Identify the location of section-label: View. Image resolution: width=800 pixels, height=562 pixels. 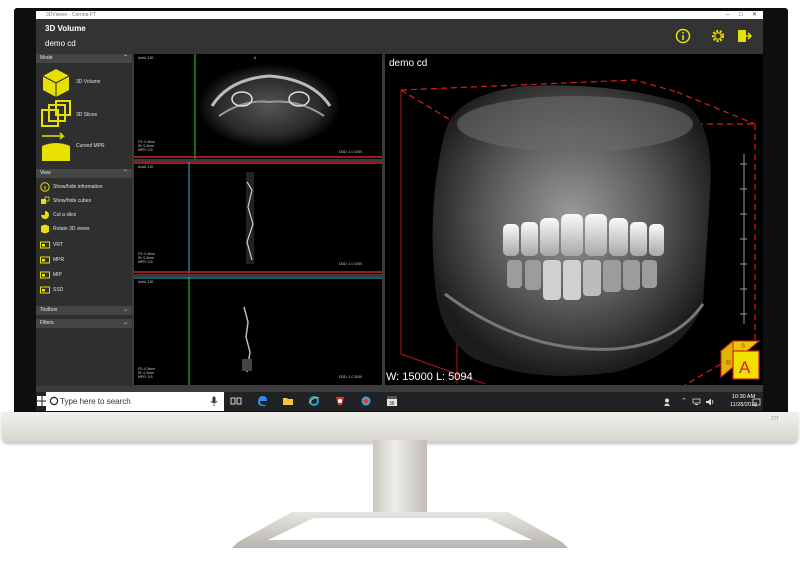
(45, 173).